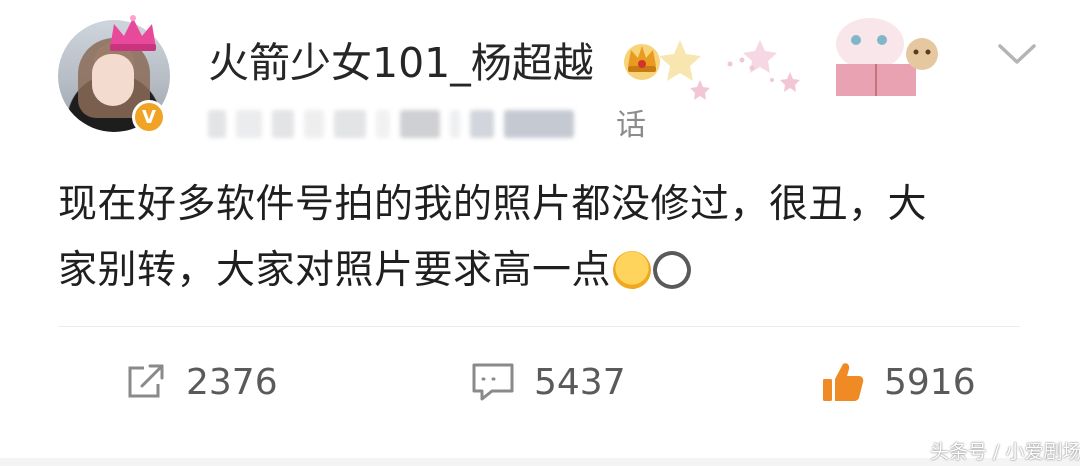 Image resolution: width=1080 pixels, height=466 pixels. I want to click on thumbs-up-icon, so click(843, 382).